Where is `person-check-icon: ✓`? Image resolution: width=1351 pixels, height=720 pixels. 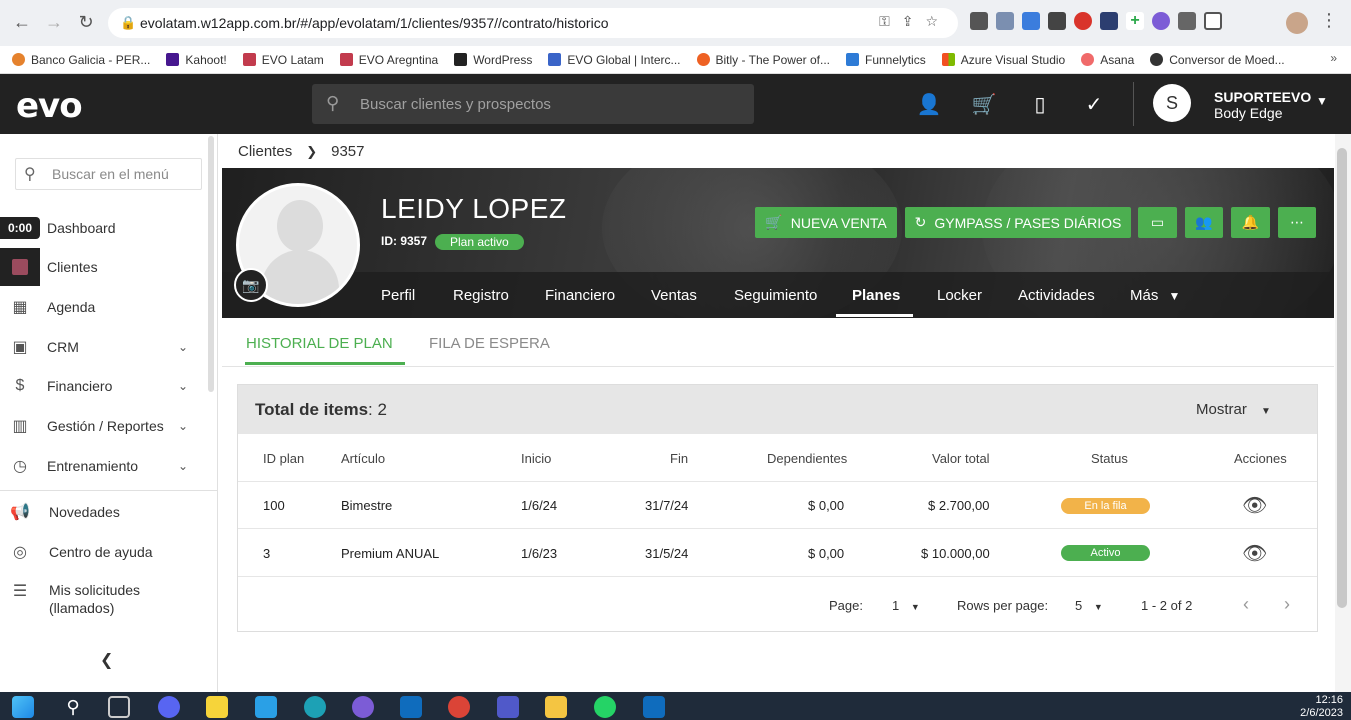
person-check-icon: ✓ is located at coordinates (1094, 104).